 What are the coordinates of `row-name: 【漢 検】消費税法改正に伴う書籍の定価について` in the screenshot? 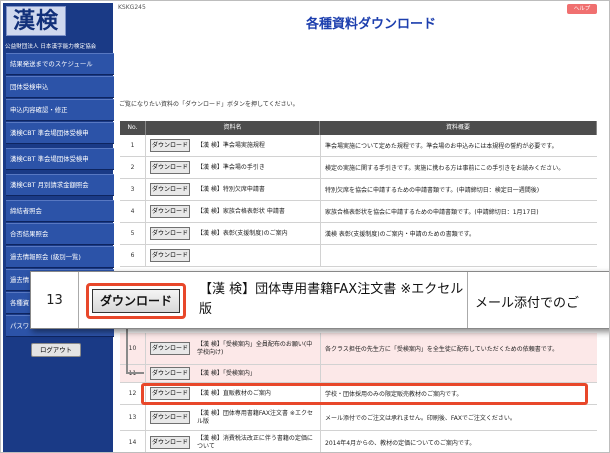 It's located at (255, 442).